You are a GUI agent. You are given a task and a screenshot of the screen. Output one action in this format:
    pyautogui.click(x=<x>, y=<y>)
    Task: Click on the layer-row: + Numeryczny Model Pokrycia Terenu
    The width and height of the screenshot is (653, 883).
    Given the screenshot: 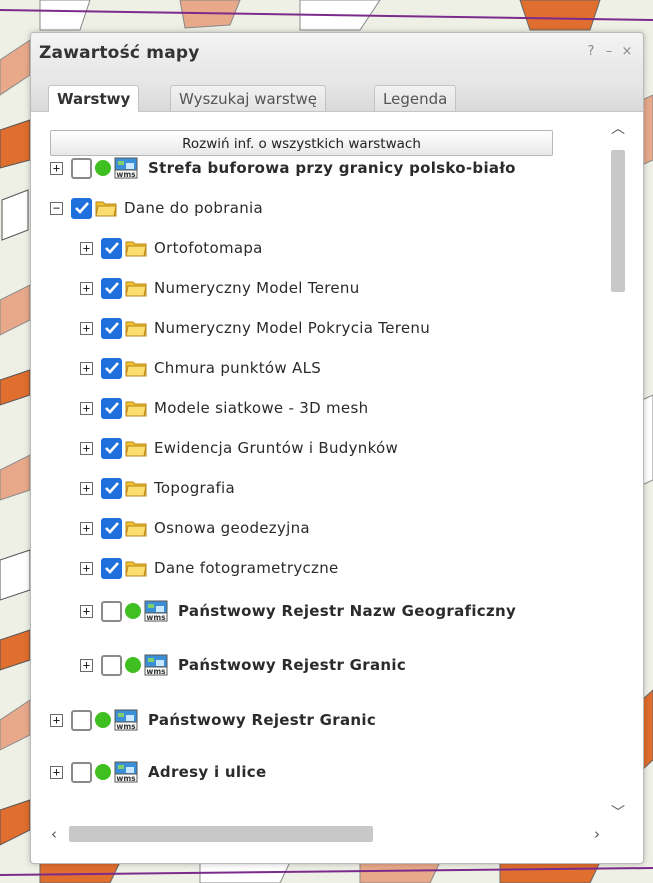 What is the action you would take?
    pyautogui.click(x=255, y=328)
    